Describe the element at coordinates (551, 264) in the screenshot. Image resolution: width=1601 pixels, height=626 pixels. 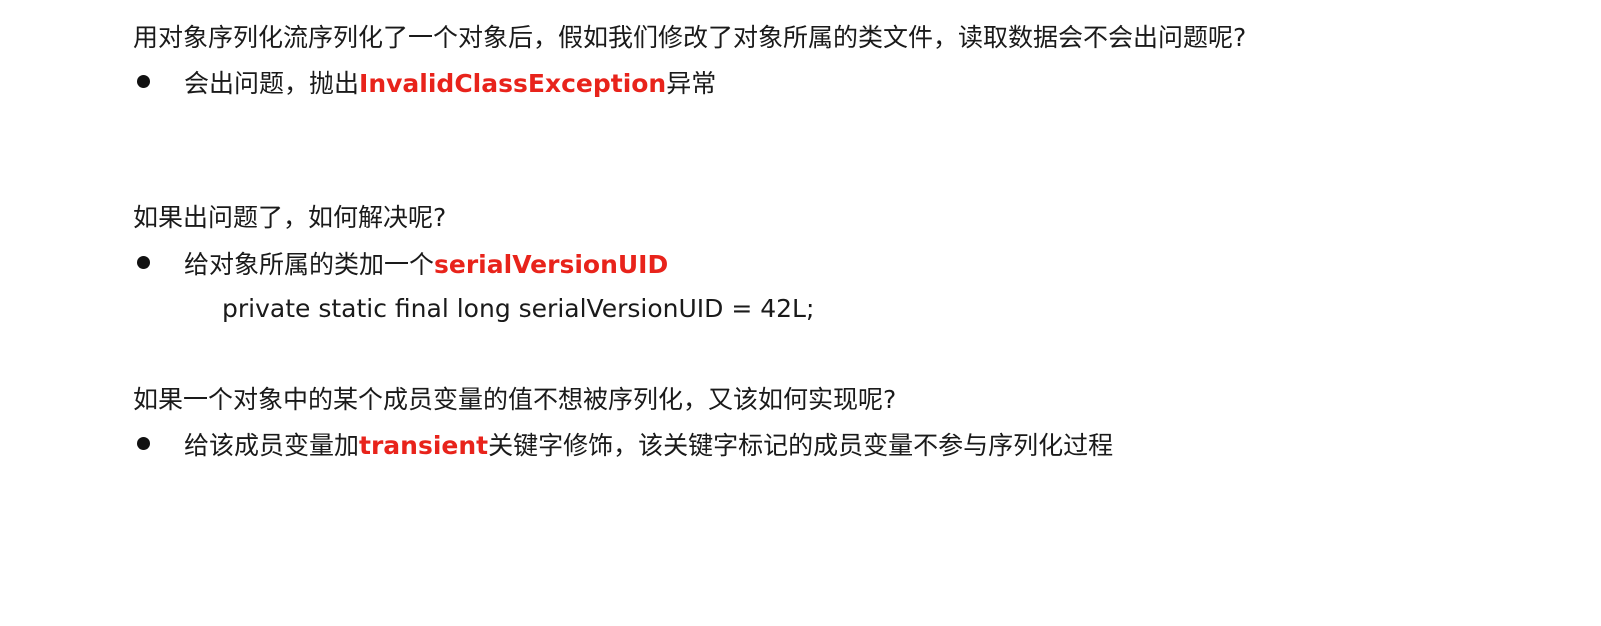
I see `highlight-serialversionuid: serialVersionUID` at that location.